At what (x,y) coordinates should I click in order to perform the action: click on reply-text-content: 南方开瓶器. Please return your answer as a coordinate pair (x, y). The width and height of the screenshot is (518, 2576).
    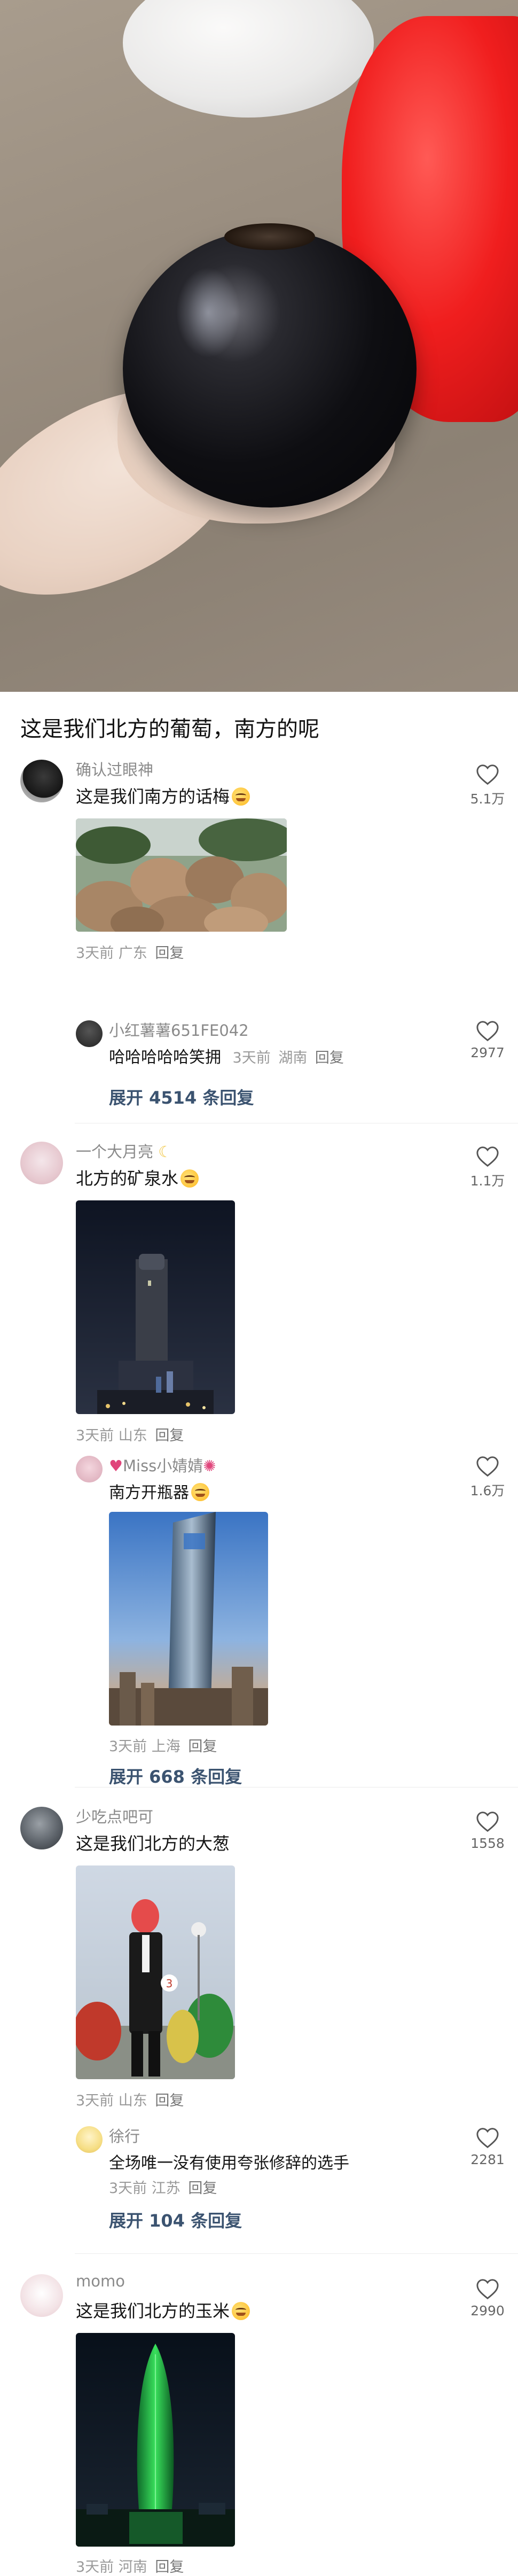
    Looking at the image, I should click on (149, 1493).